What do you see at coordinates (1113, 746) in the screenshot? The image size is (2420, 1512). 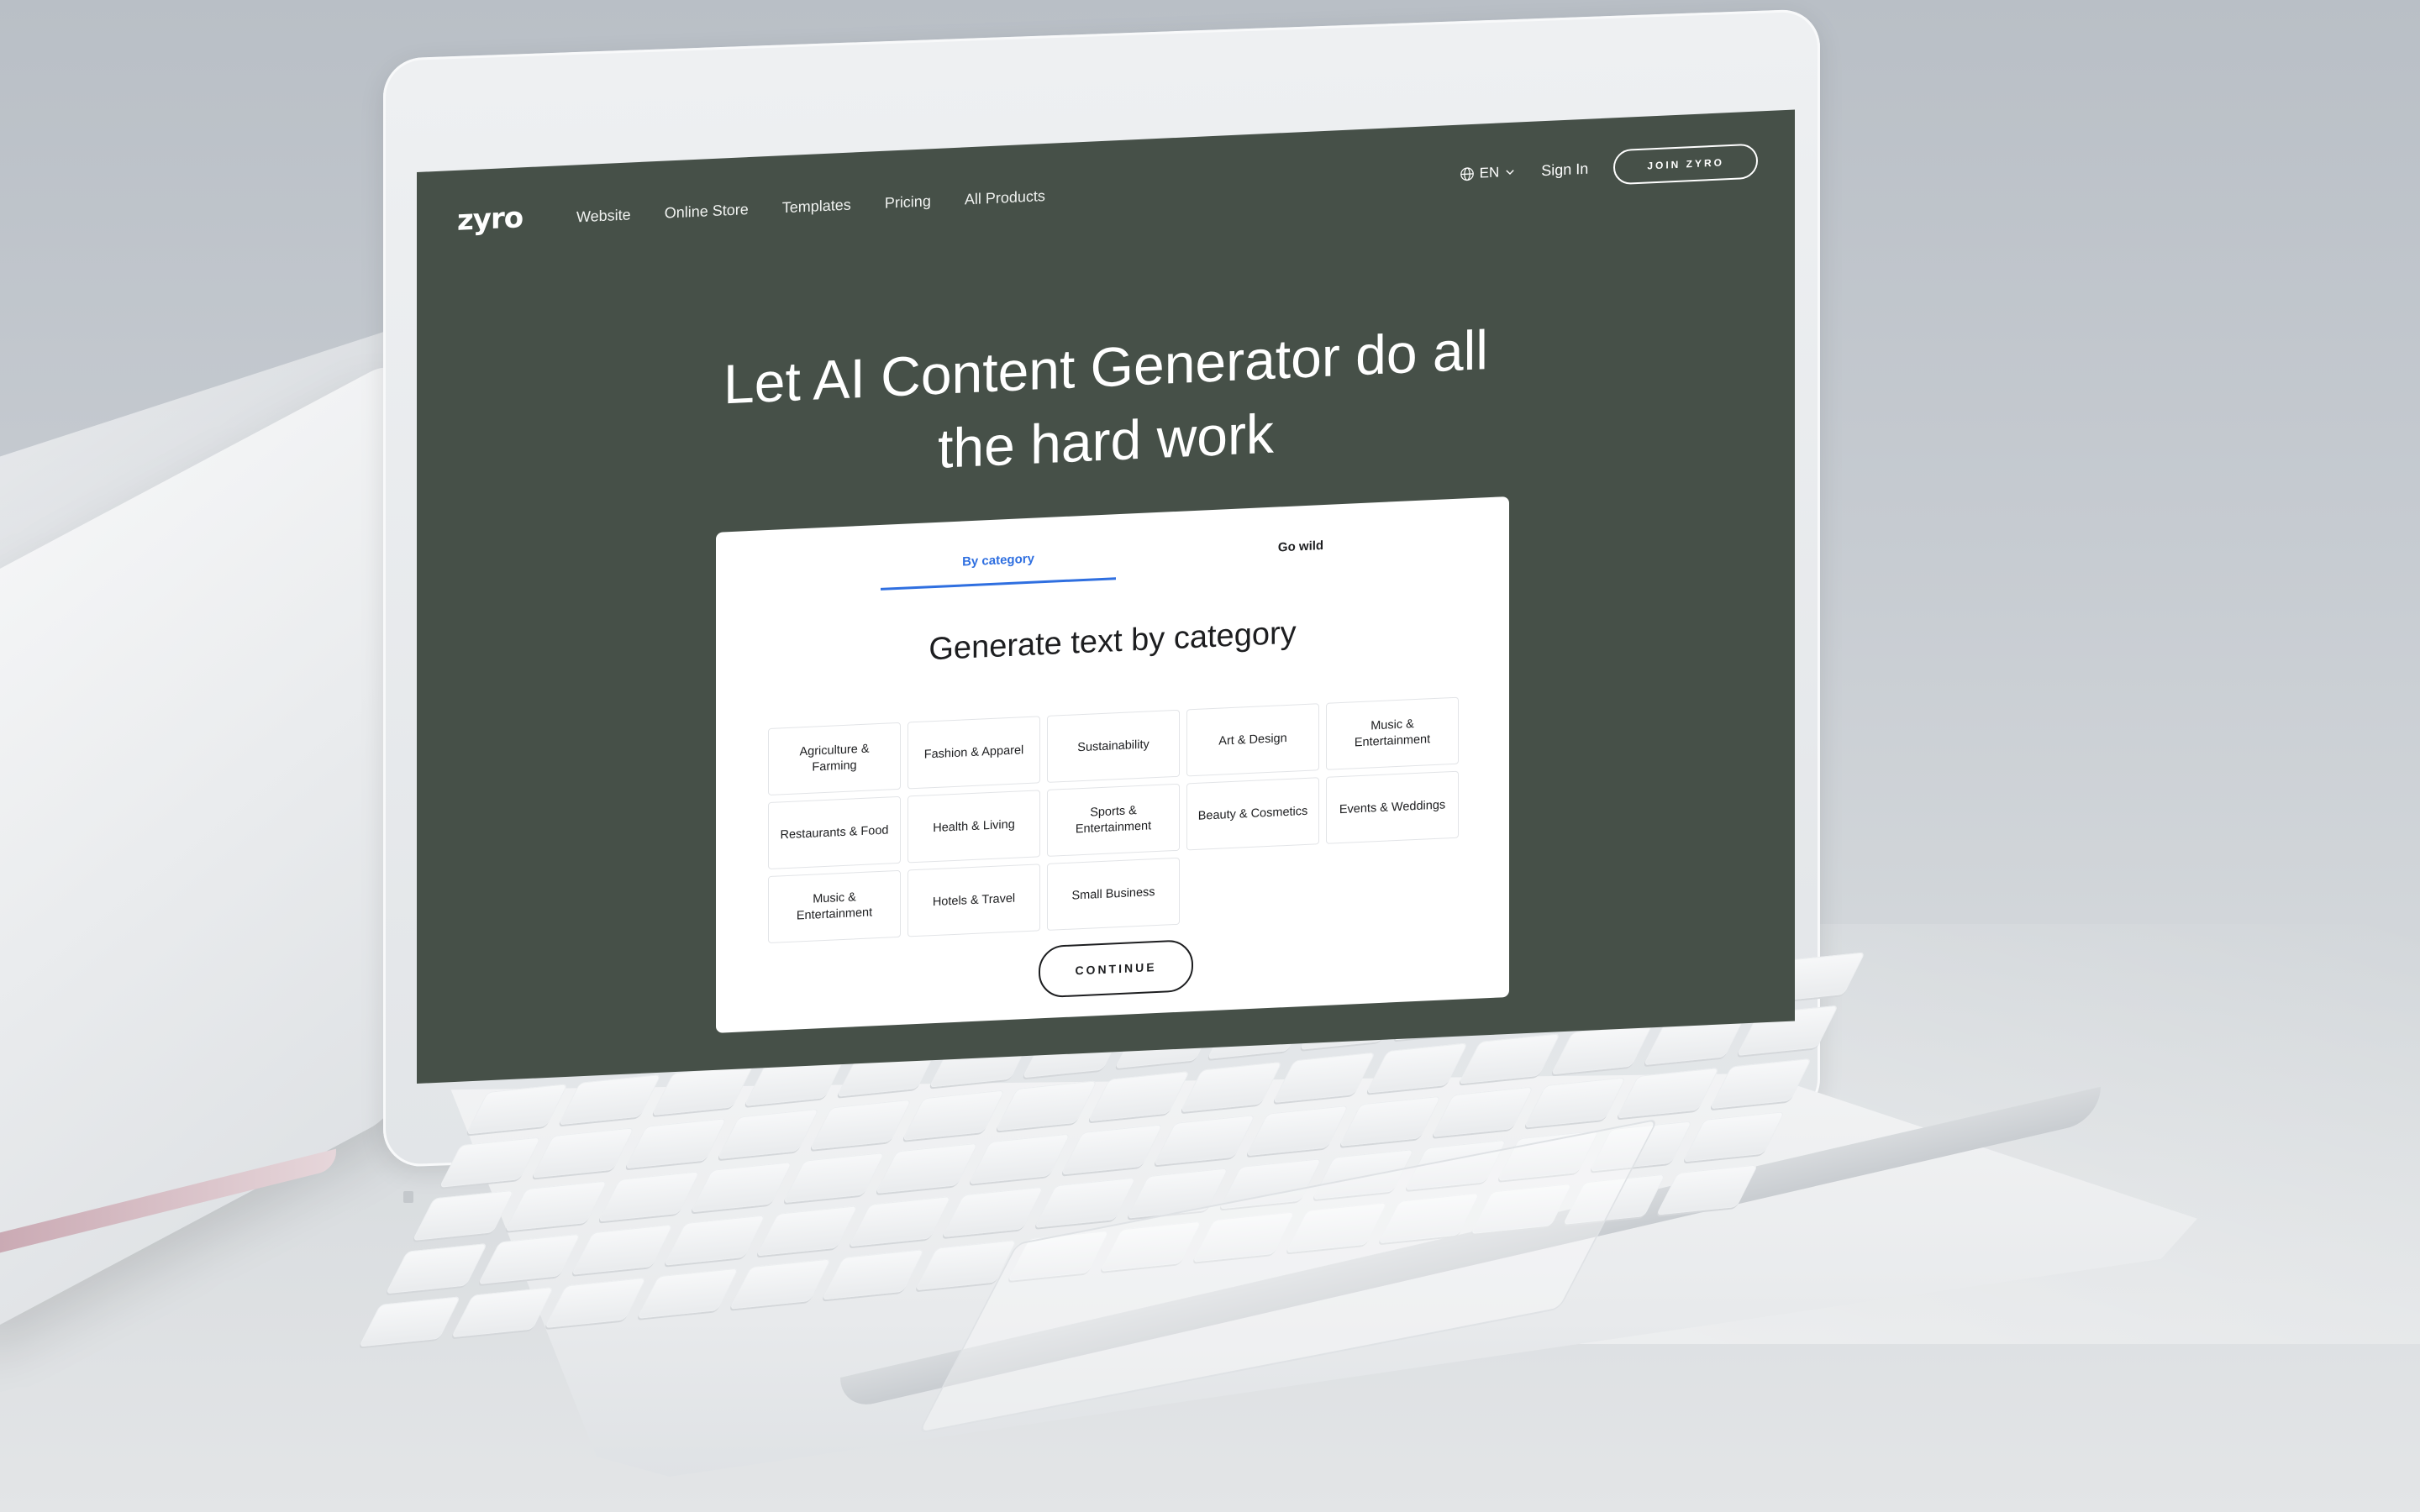 I see `category-option: Sustainability` at bounding box center [1113, 746].